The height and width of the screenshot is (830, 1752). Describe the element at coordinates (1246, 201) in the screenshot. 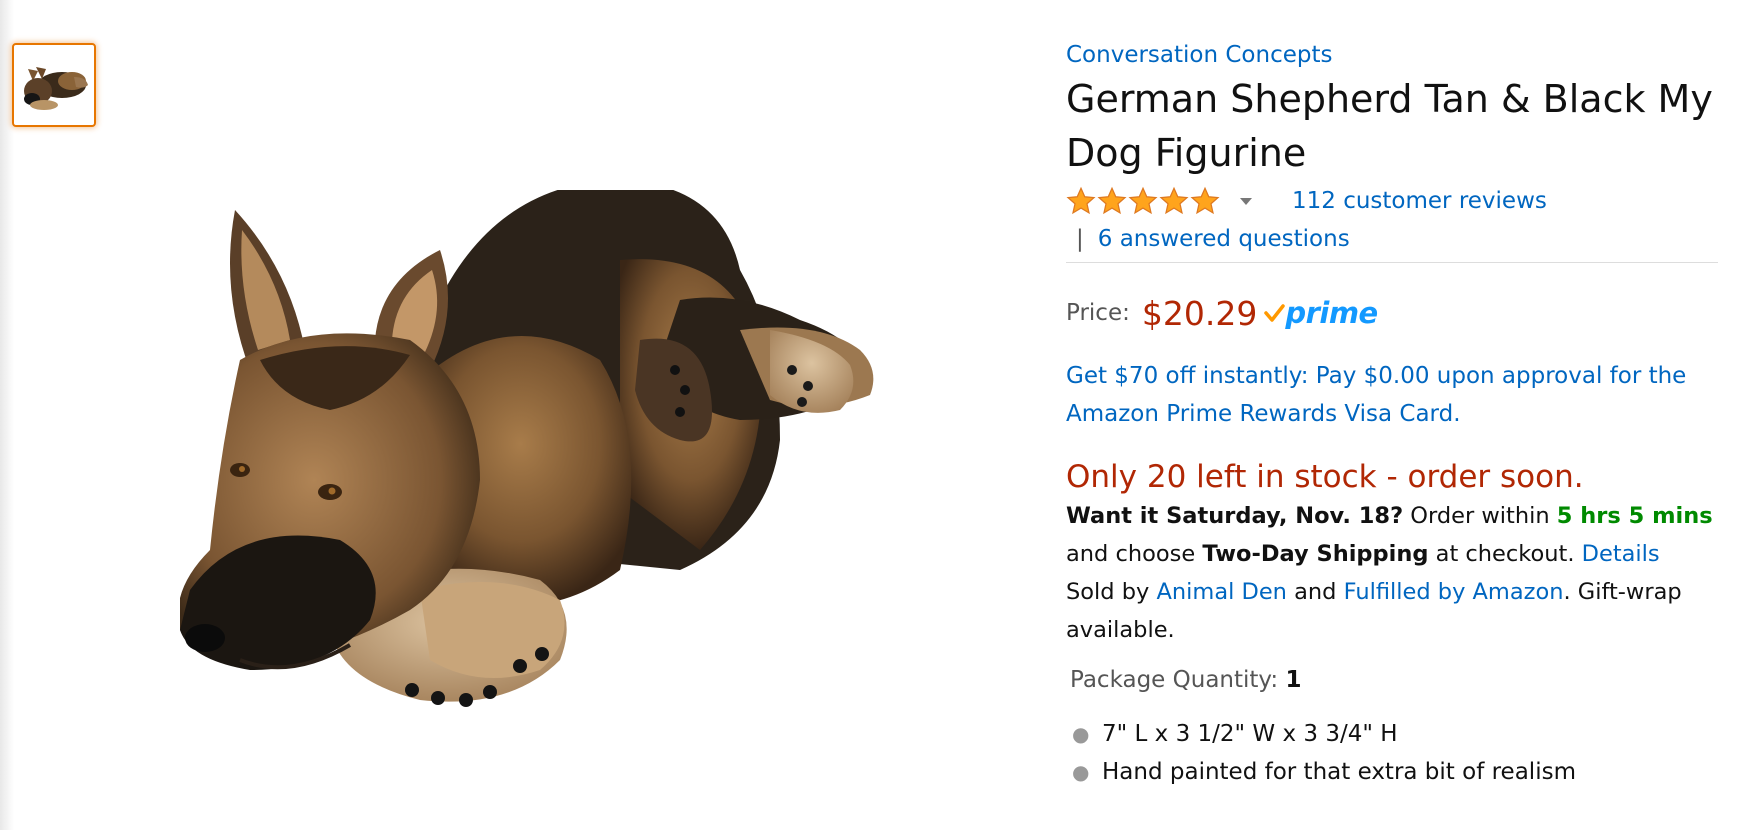

I see `rating-dropdown-chevron-icon` at that location.